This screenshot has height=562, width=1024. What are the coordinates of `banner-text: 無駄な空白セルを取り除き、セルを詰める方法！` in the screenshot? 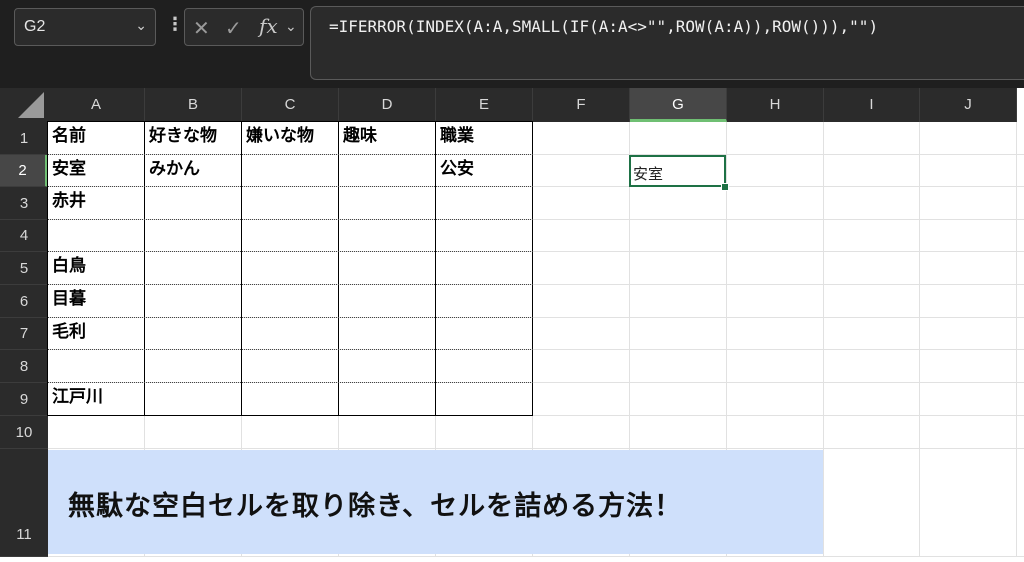 It's located at (375, 506).